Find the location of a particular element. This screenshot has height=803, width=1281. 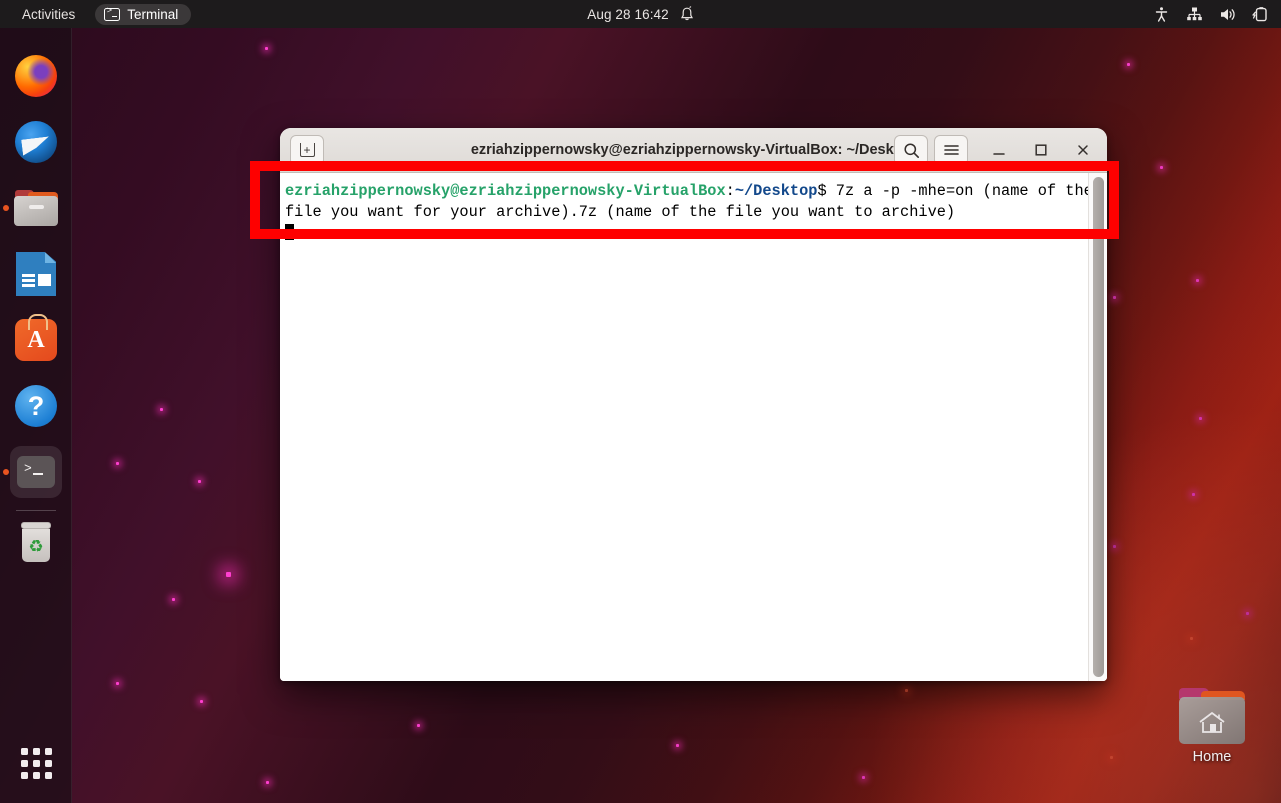

dock-item-thunderbird is located at coordinates (36, 142).